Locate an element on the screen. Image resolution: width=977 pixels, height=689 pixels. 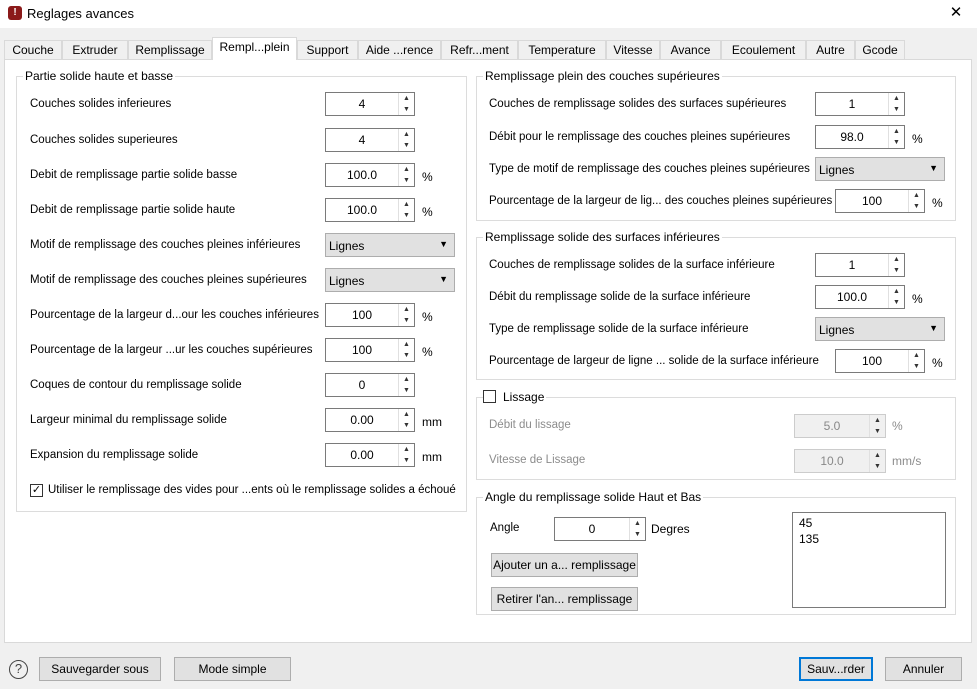
angle-spinbox: 0 ▲ ▼ is located at coordinates (600, 529).